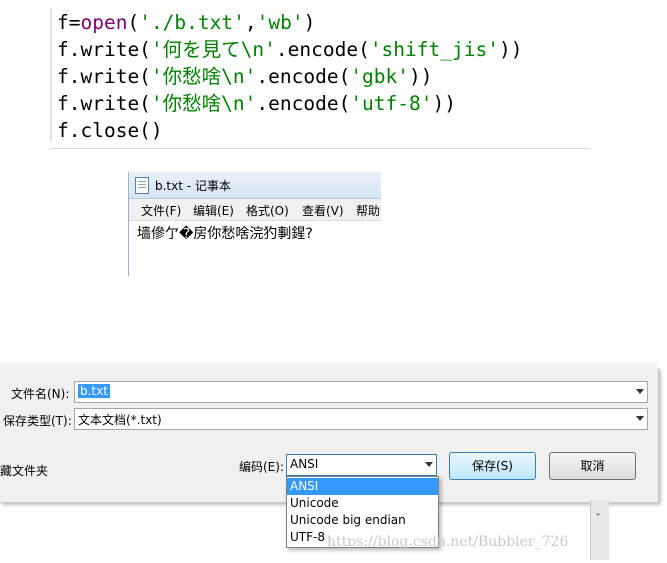  I want to click on code-bottom-divider, so click(320, 148).